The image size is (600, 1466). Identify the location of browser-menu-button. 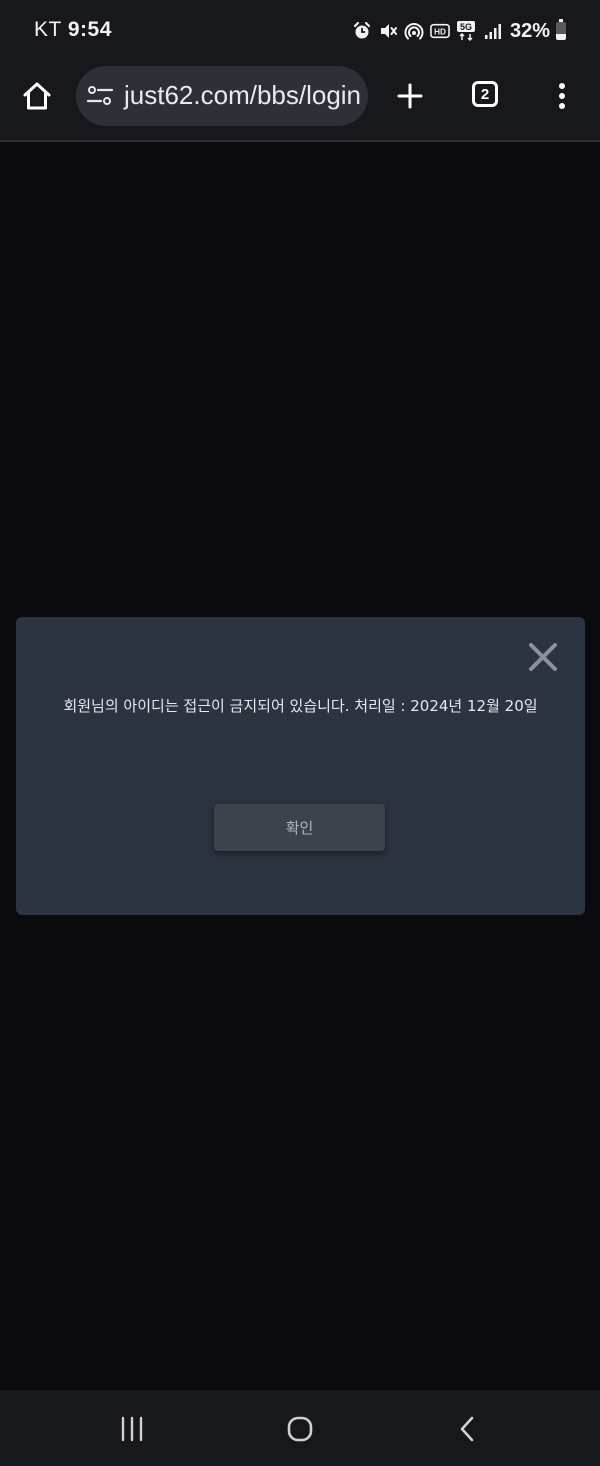
(562, 96).